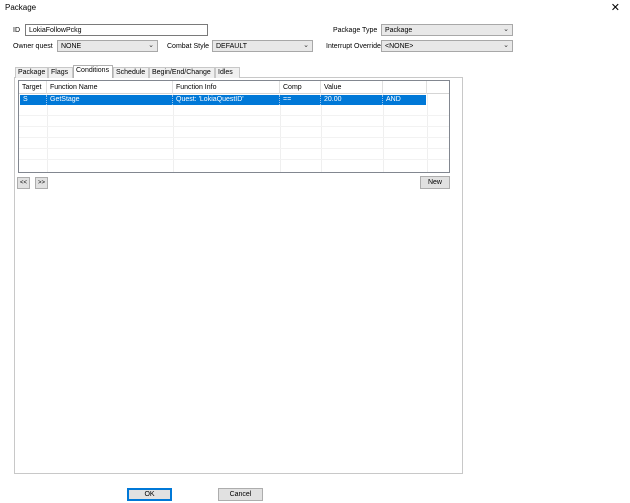  I want to click on tab-schedule: Schedule, so click(131, 72).